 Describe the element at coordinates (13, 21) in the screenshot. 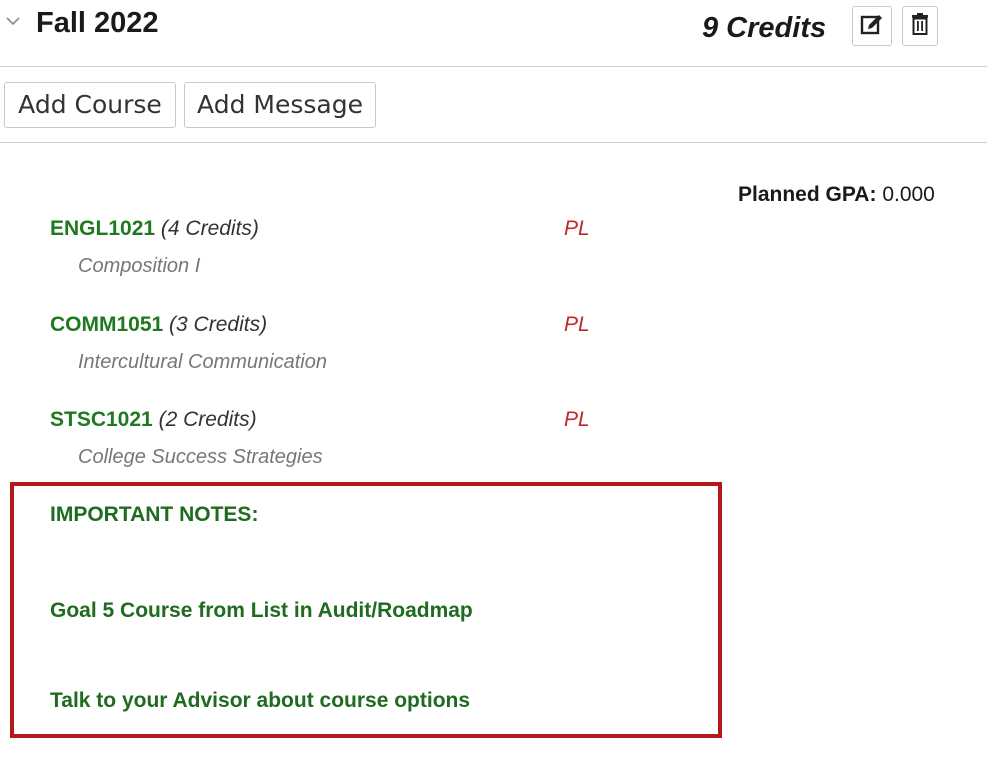

I see `chevron-down-icon` at that location.